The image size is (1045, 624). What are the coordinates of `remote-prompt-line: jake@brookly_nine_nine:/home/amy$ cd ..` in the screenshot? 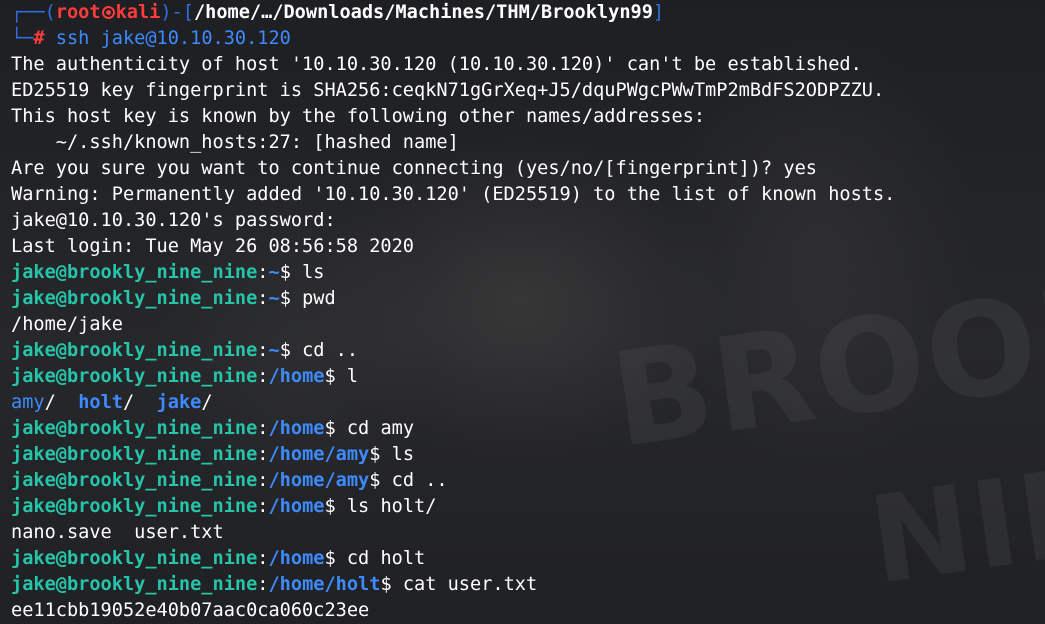 It's located at (229, 480).